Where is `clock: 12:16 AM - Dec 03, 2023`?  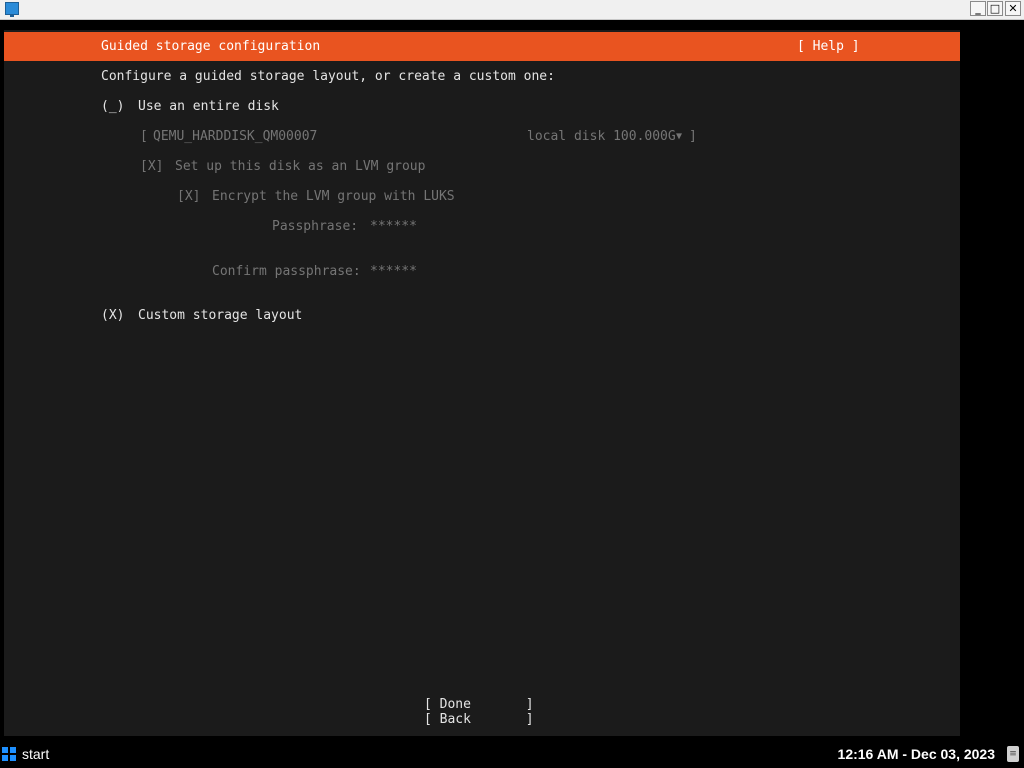
clock: 12:16 AM - Dec 03, 2023 is located at coordinates (916, 754).